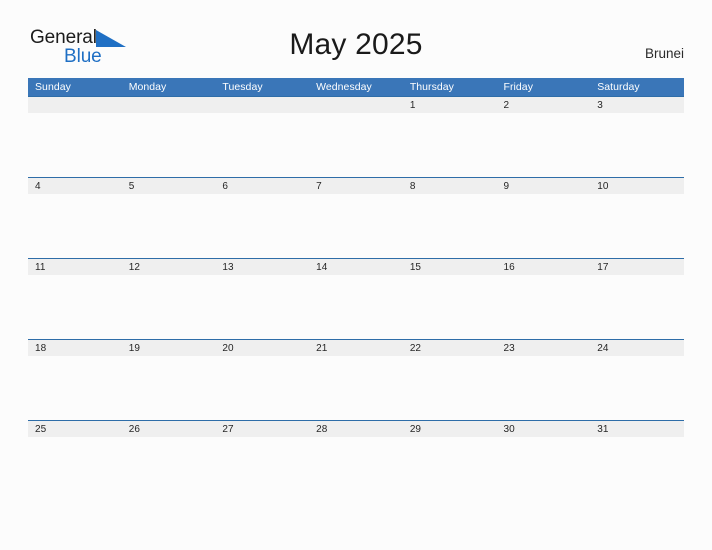 Image resolution: width=712 pixels, height=550 pixels. I want to click on week-day-number-strip: 25 26 27 28 29 30 31, so click(356, 429).